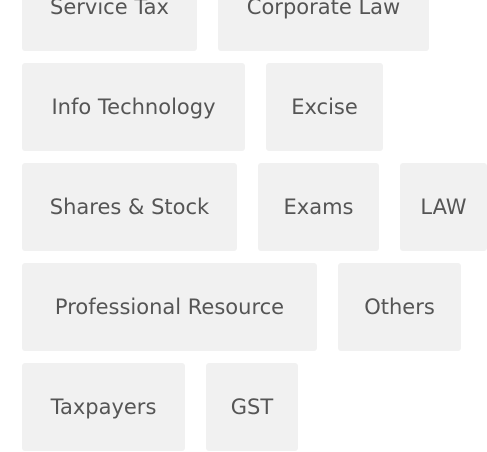  I want to click on tag-shares-and-stock: Shares & Stock, so click(129, 207).